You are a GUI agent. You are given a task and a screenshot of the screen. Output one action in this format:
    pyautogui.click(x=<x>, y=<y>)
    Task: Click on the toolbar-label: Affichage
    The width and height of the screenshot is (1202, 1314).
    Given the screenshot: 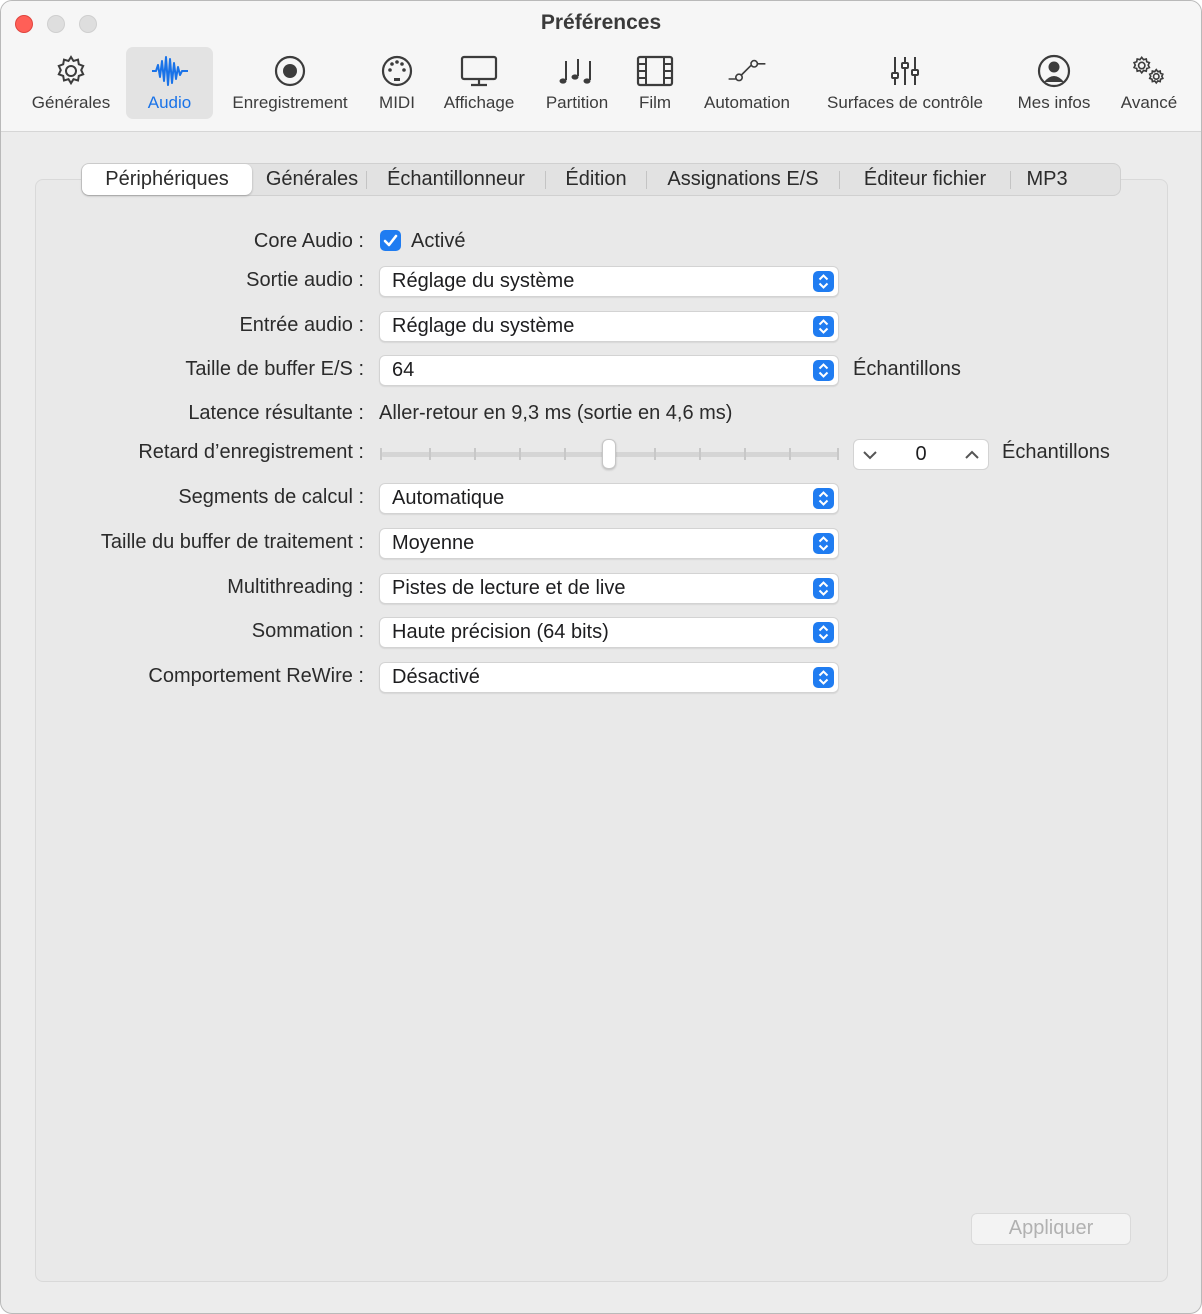 What is the action you would take?
    pyautogui.click(x=479, y=102)
    